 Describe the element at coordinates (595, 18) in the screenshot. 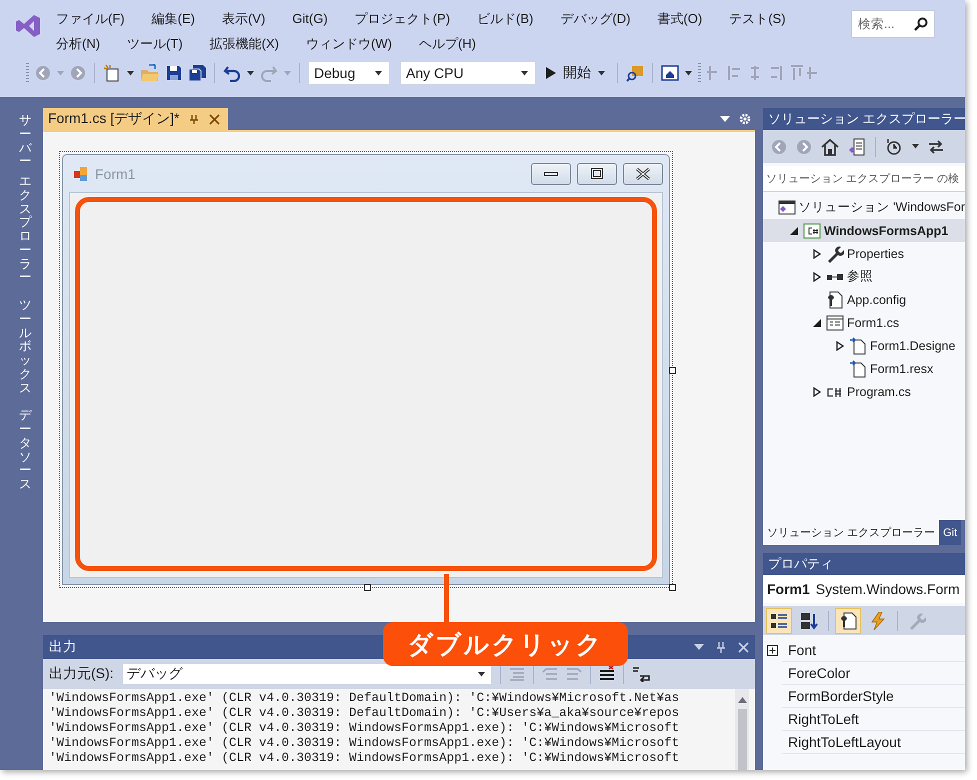

I see `menu-item: デバッグ(D)` at that location.